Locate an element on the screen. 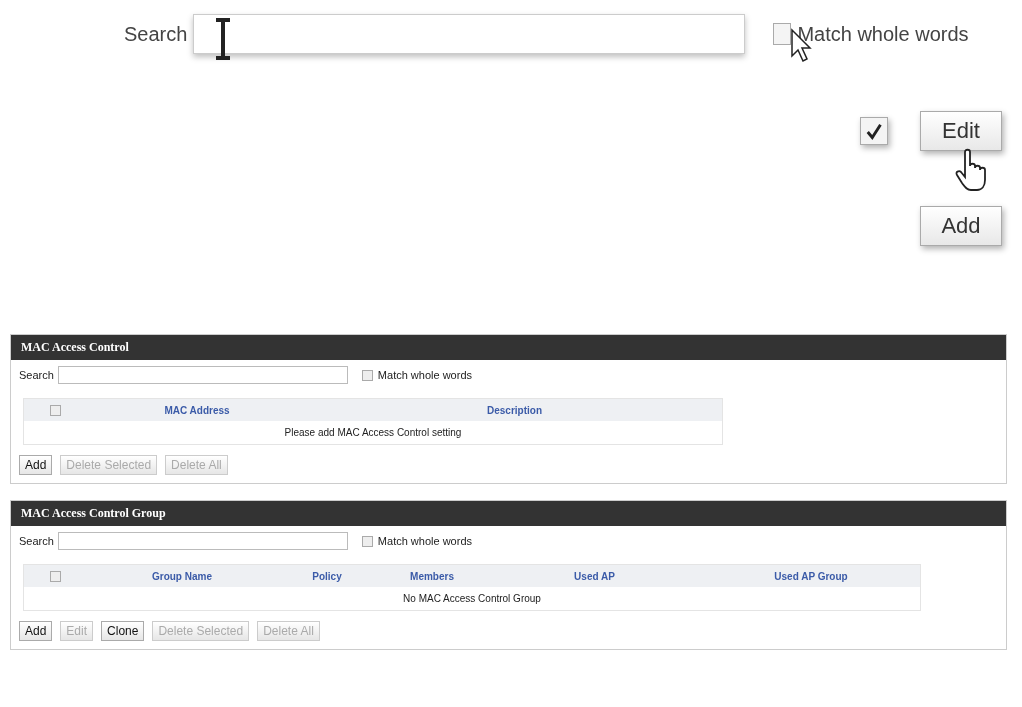 The height and width of the screenshot is (707, 1022). panel-title: MAC Access Control is located at coordinates (508, 347).